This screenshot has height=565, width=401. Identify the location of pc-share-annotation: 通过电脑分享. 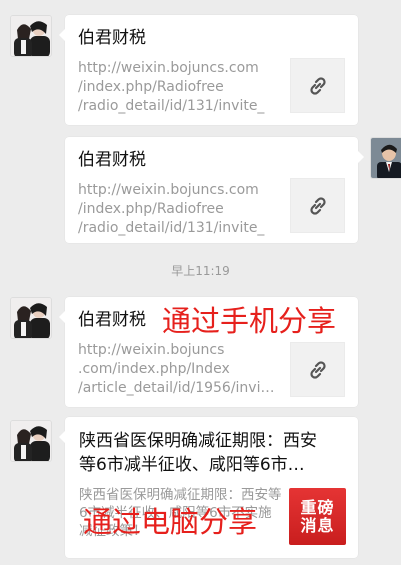
(170, 522).